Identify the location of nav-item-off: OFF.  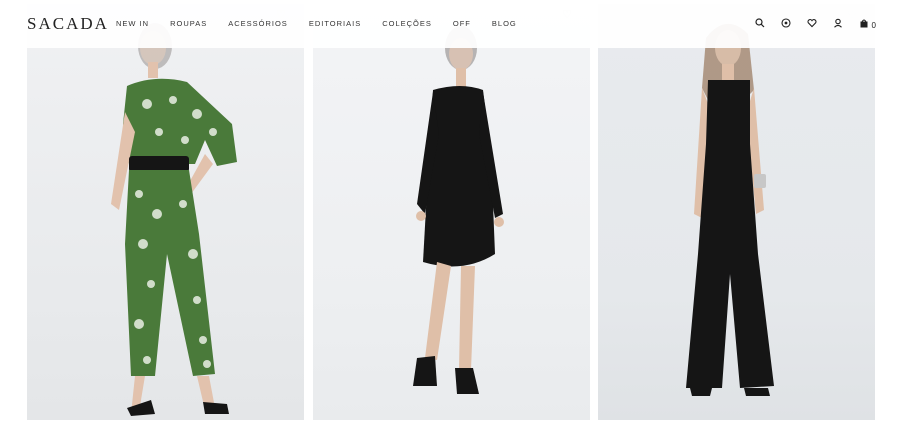
(462, 23).